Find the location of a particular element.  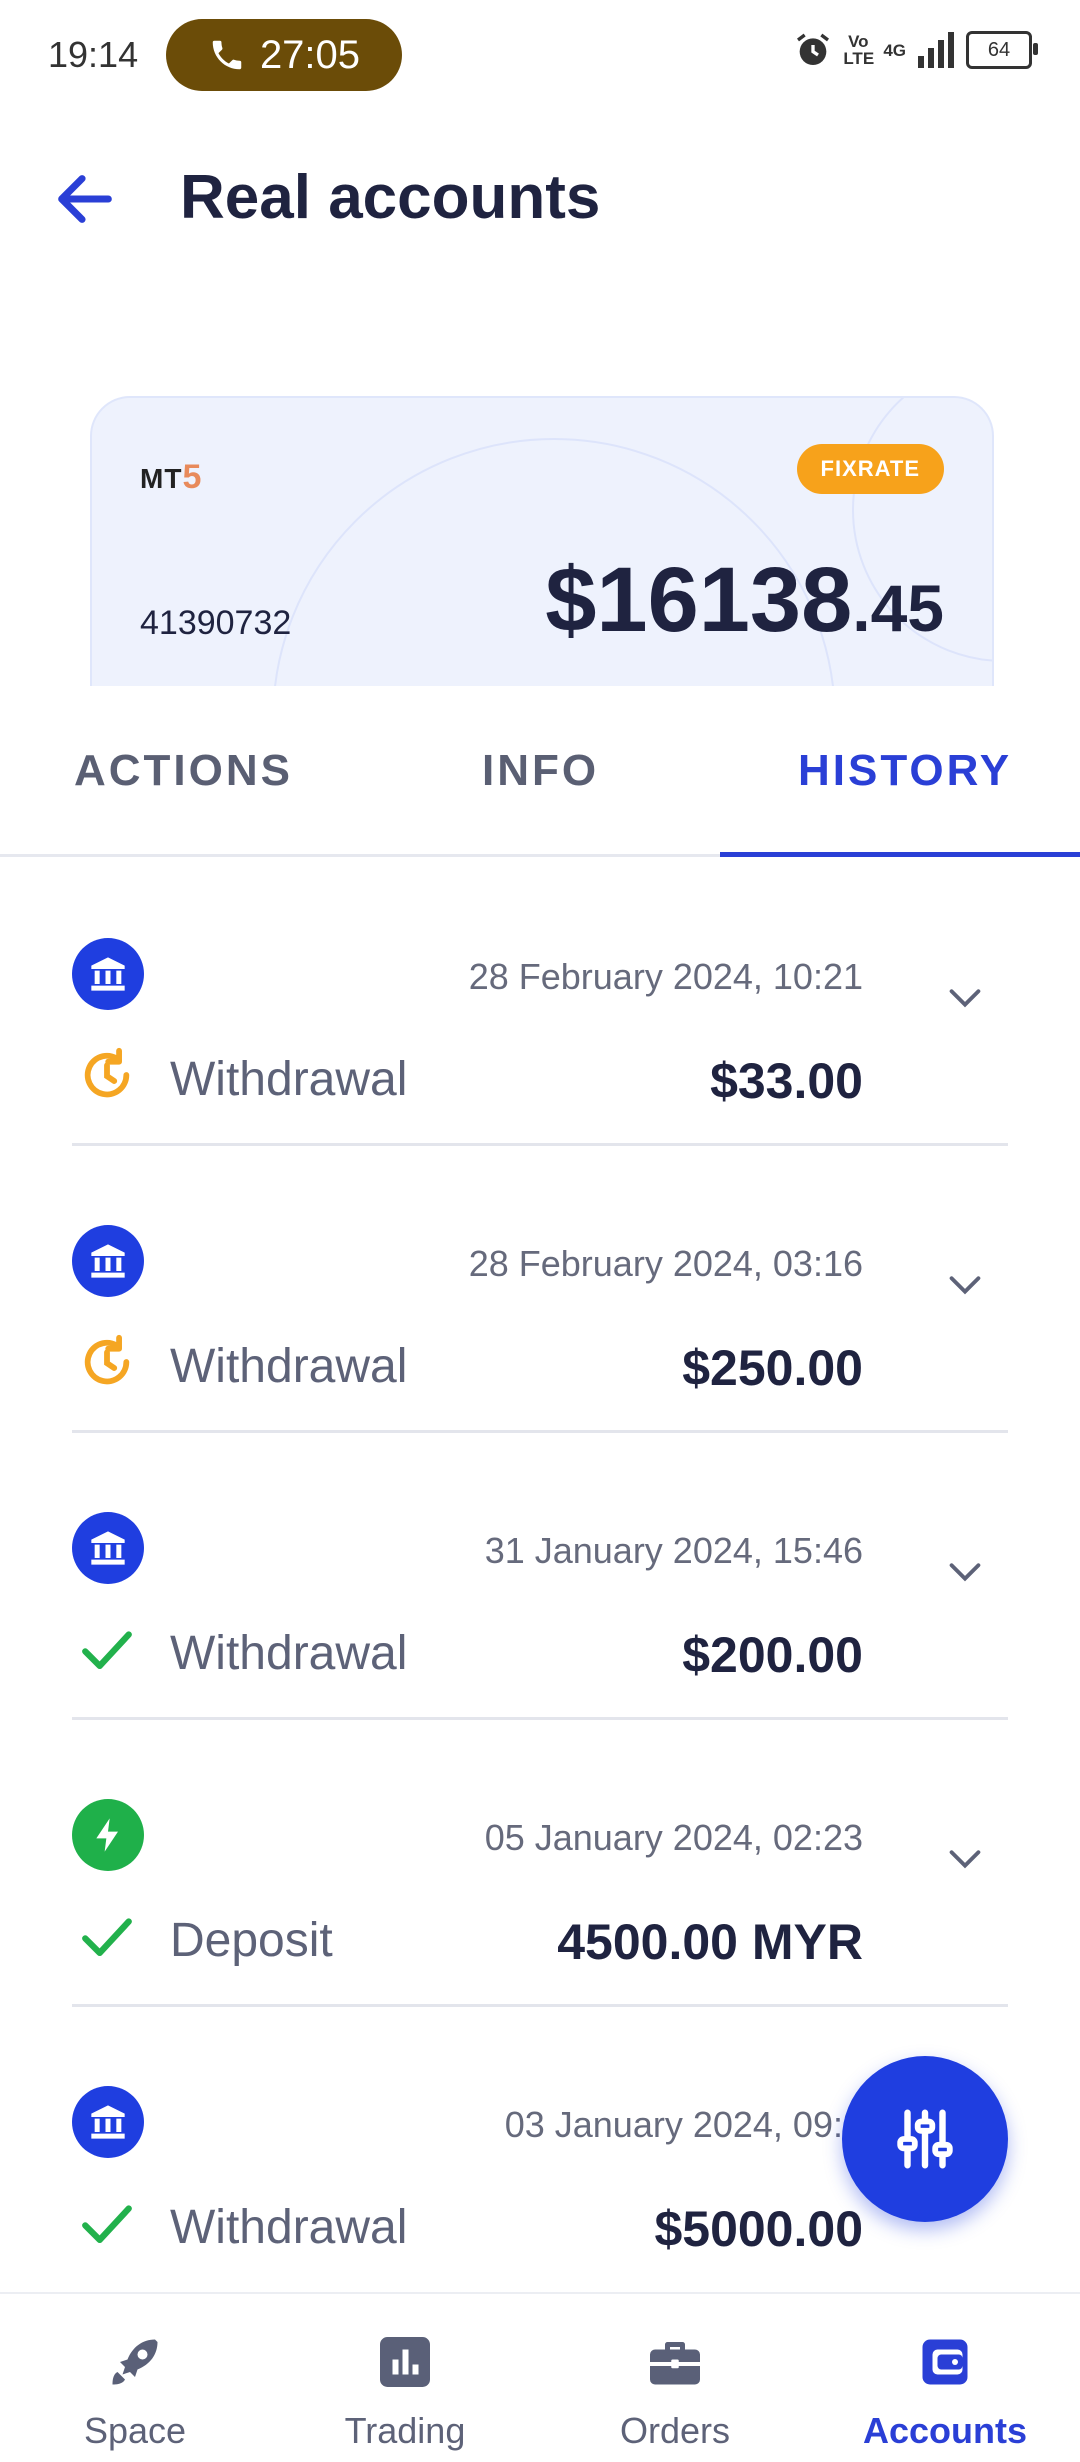

status-icons: Vo LTE 4G 64 is located at coordinates (915, 50).